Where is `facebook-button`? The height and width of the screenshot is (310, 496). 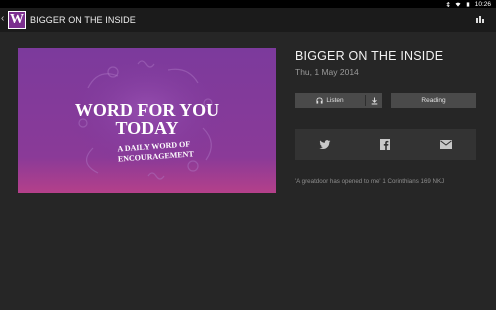
facebook-button is located at coordinates (385, 144).